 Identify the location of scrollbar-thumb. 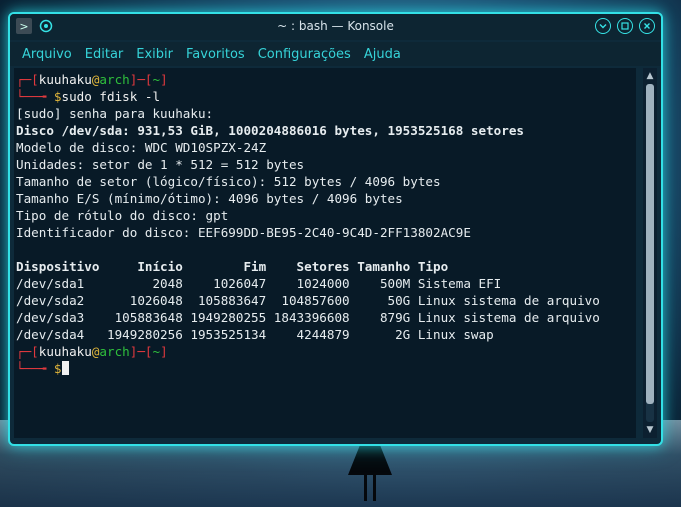
(650, 244).